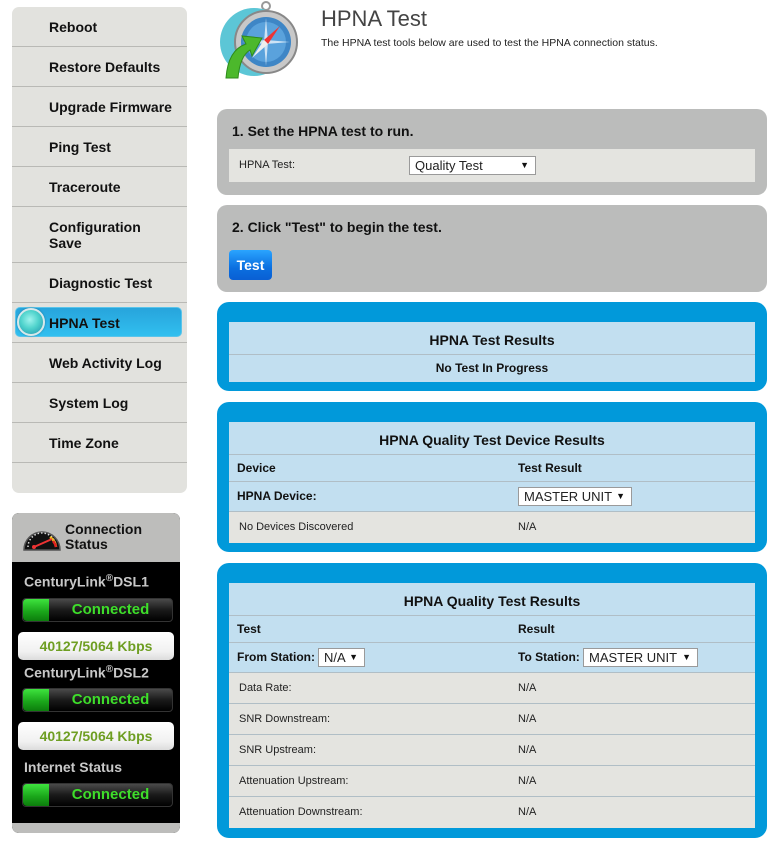 The width and height of the screenshot is (779, 851). I want to click on sidebar-item-label: Web Activity Log, so click(105, 362).